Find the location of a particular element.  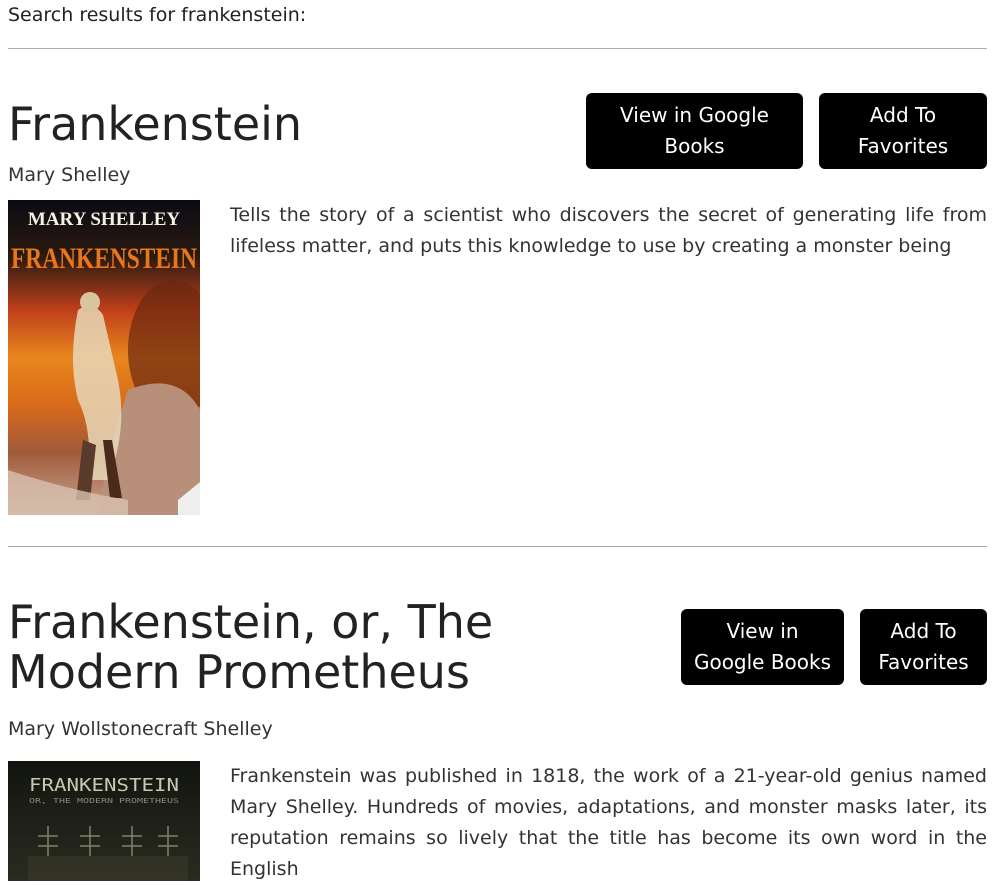

cover-subtitle-text: OR, THE MODERN PROMETHEUS is located at coordinates (104, 801).